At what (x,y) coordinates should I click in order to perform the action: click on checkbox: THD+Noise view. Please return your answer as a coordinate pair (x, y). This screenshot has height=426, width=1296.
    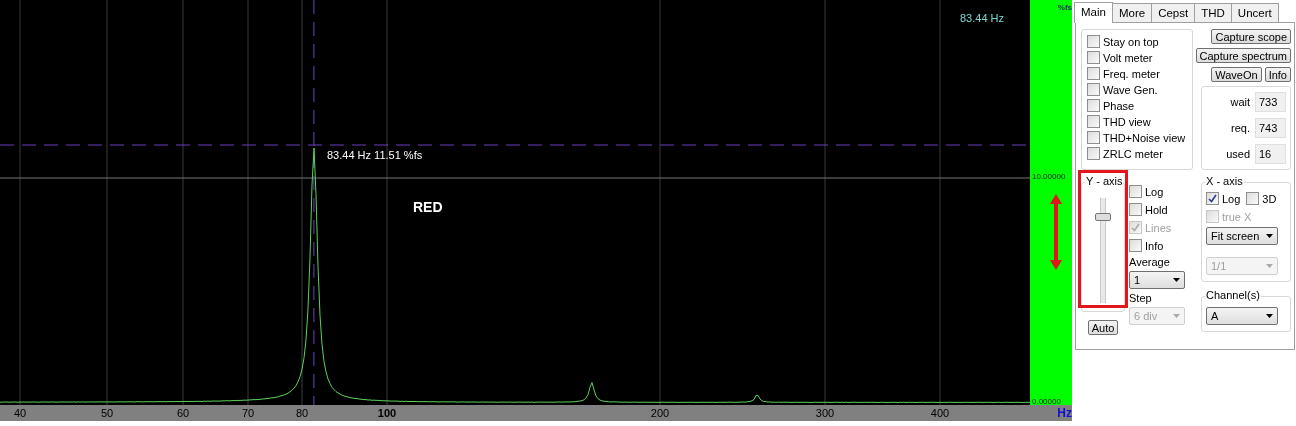
    Looking at the image, I should click on (1137, 137).